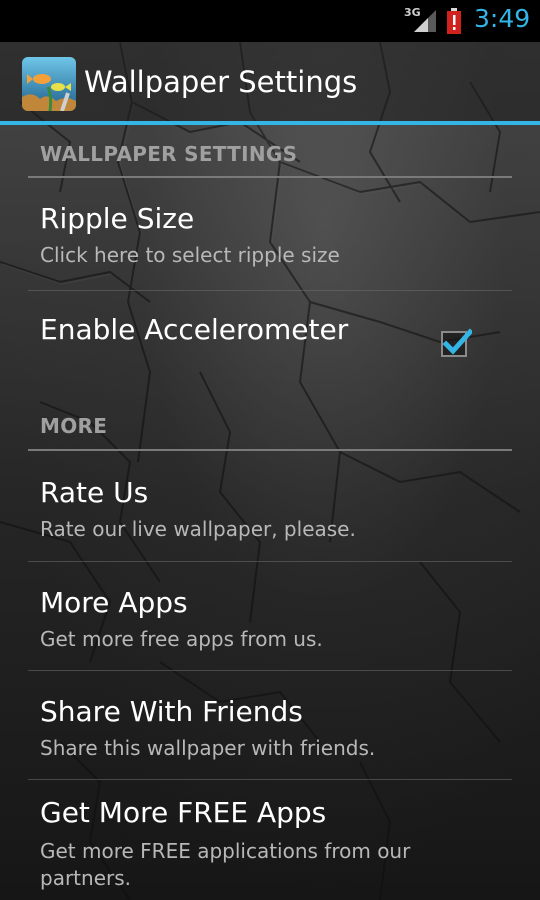 The image size is (540, 900). What do you see at coordinates (169, 154) in the screenshot?
I see `category-header-wallpaper-settings: WALLPAPER SETTINGS` at bounding box center [169, 154].